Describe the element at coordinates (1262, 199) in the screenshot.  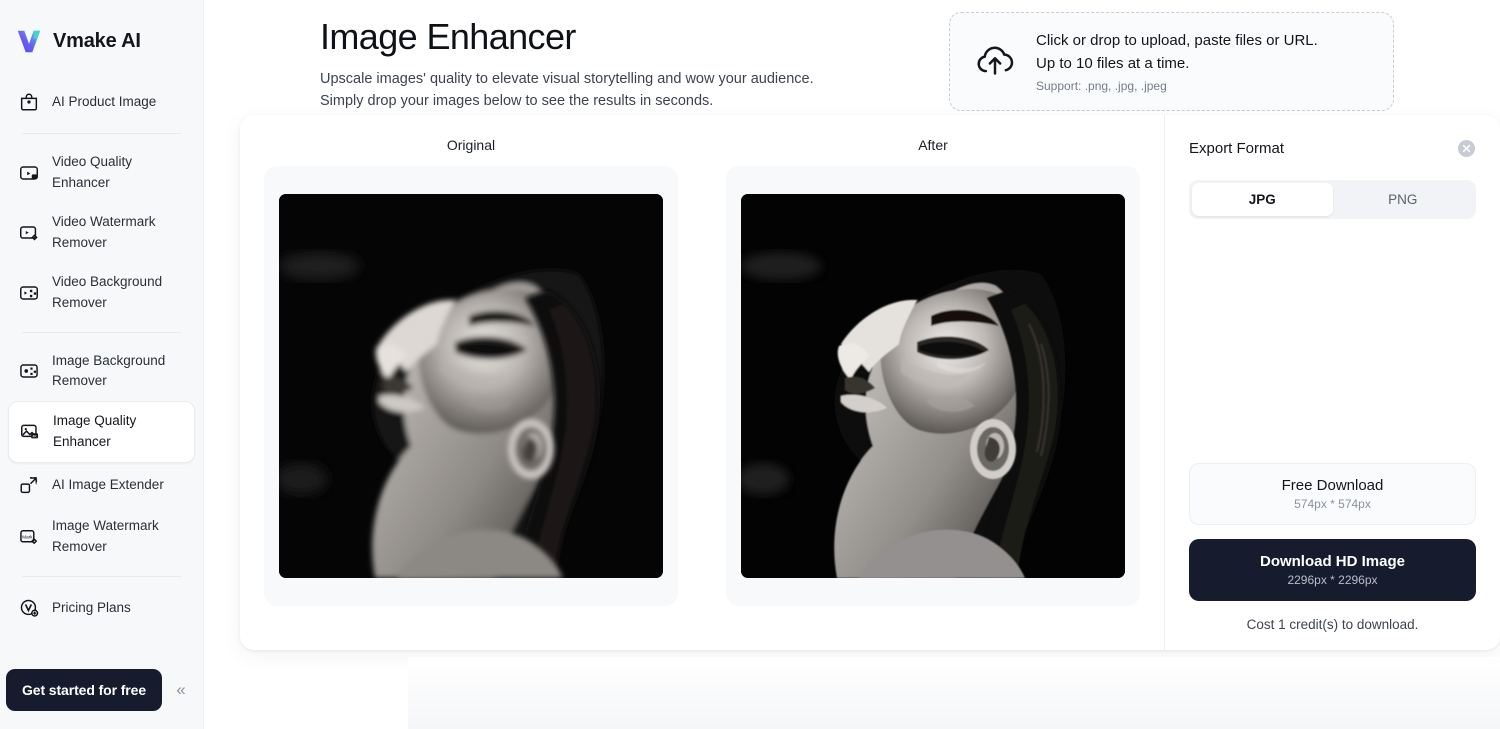
I see `format-option-jpg: JPG` at that location.